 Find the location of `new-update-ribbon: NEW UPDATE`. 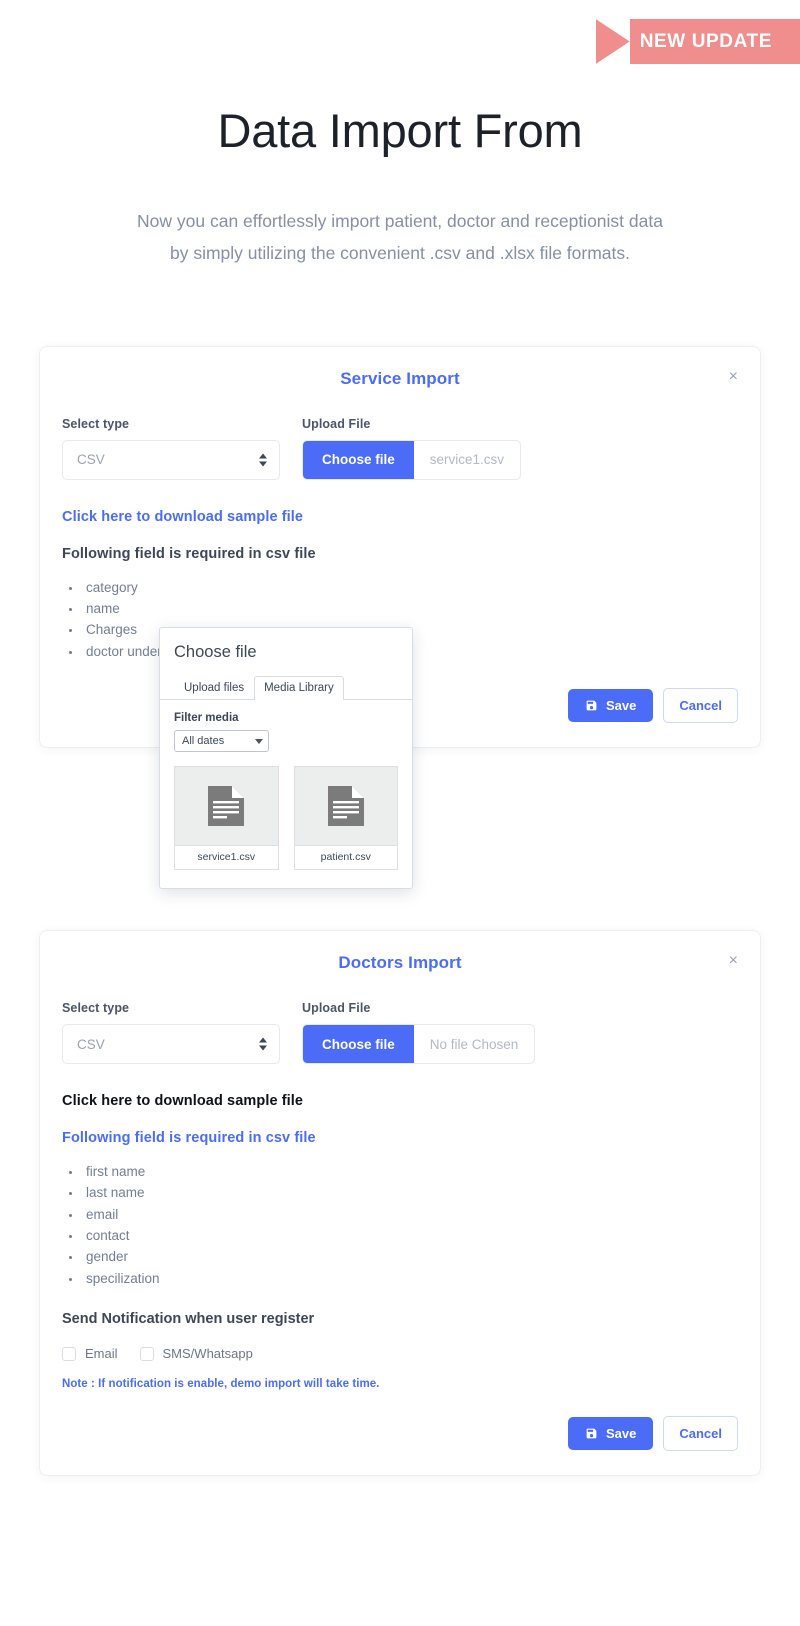

new-update-ribbon: NEW UPDATE is located at coordinates (697, 41).